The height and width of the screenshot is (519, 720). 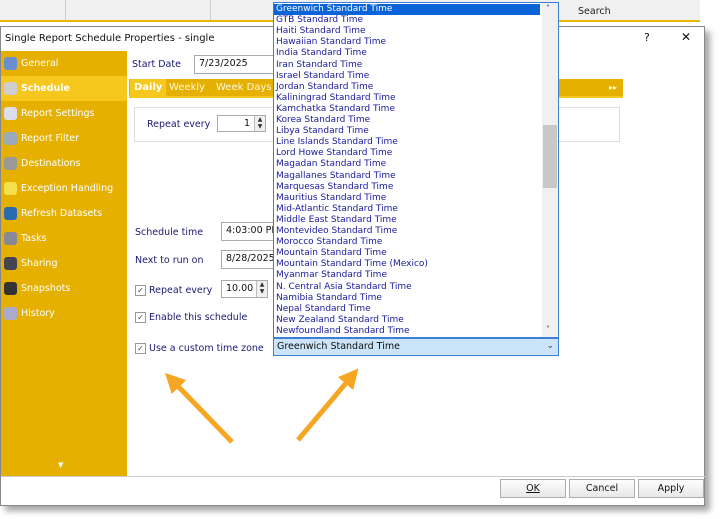 I want to click on annotation-arrows, so click(x=262, y=406).